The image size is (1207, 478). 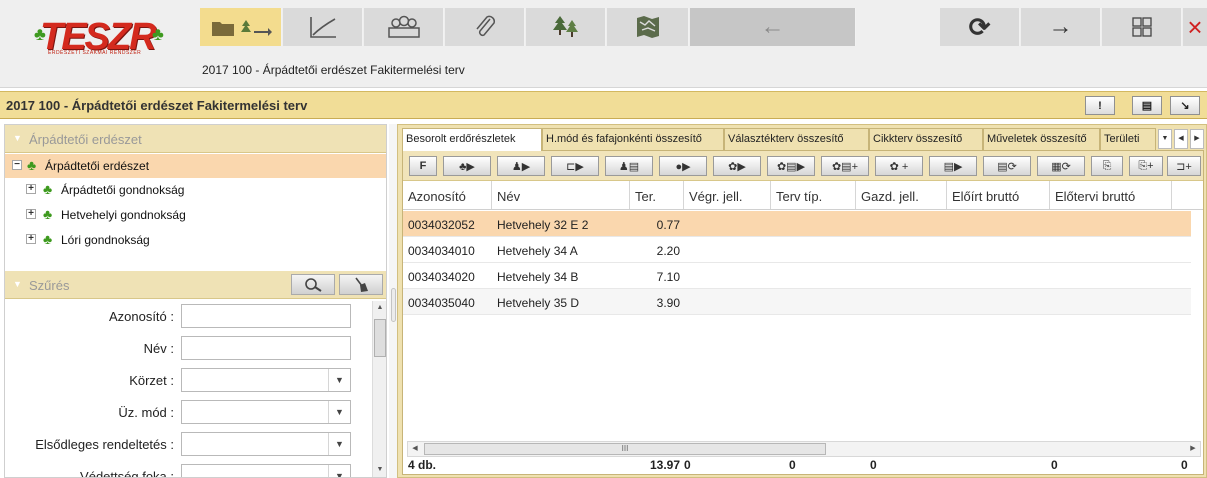 What do you see at coordinates (266, 316) in the screenshot?
I see `azonosito-input` at bounding box center [266, 316].